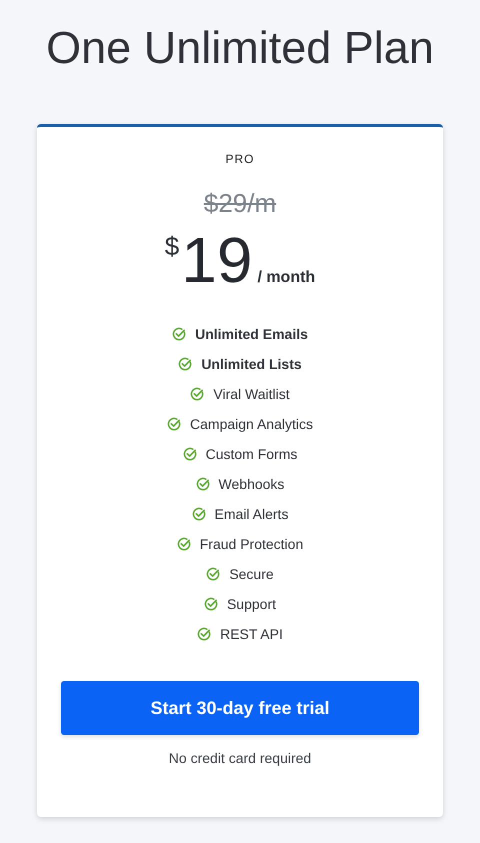  What do you see at coordinates (172, 246) in the screenshot?
I see `currency-symbol: $` at bounding box center [172, 246].